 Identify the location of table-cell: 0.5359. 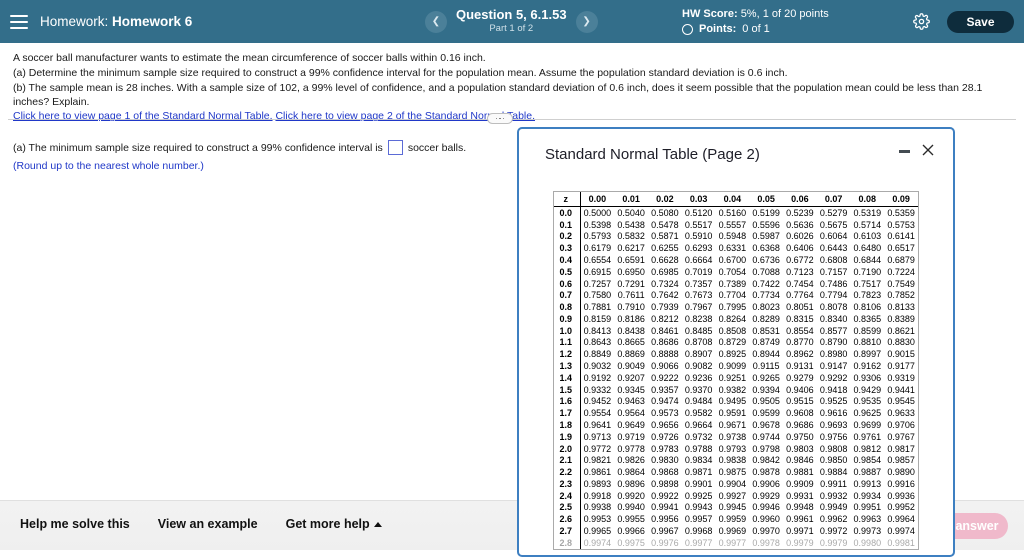
(901, 212).